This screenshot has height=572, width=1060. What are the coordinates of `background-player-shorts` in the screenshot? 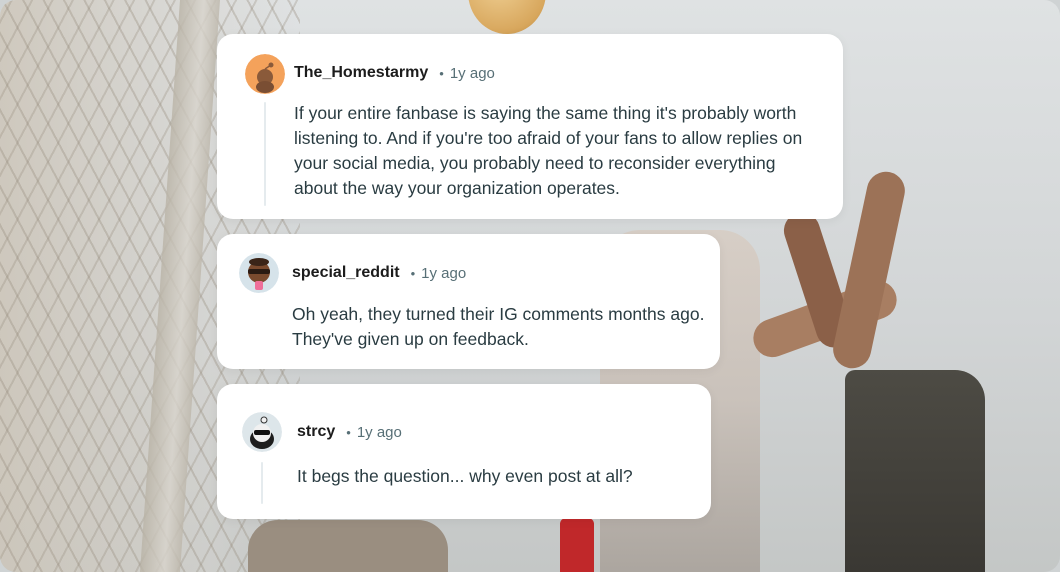 It's located at (915, 471).